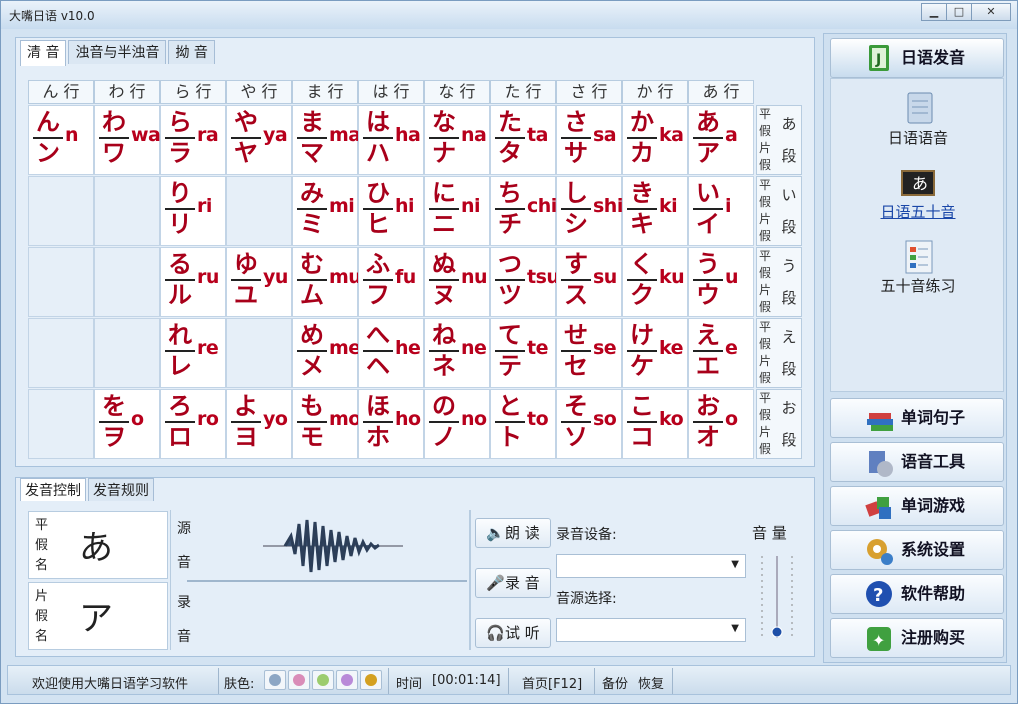 The image size is (1018, 704). I want to click on katakana: ヤ, so click(246, 153).